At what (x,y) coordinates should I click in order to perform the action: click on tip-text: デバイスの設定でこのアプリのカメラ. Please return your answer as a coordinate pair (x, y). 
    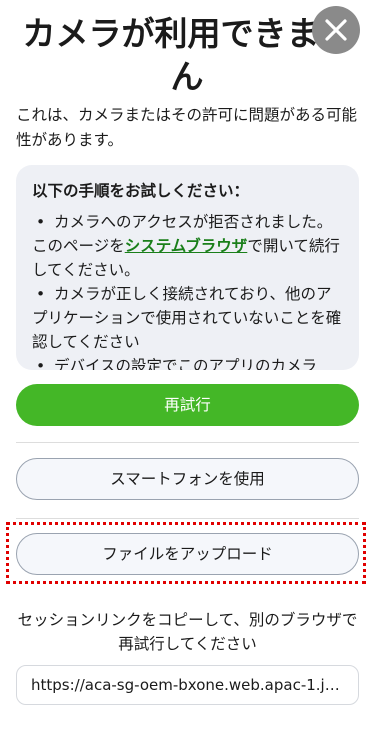
    Looking at the image, I should click on (186, 363).